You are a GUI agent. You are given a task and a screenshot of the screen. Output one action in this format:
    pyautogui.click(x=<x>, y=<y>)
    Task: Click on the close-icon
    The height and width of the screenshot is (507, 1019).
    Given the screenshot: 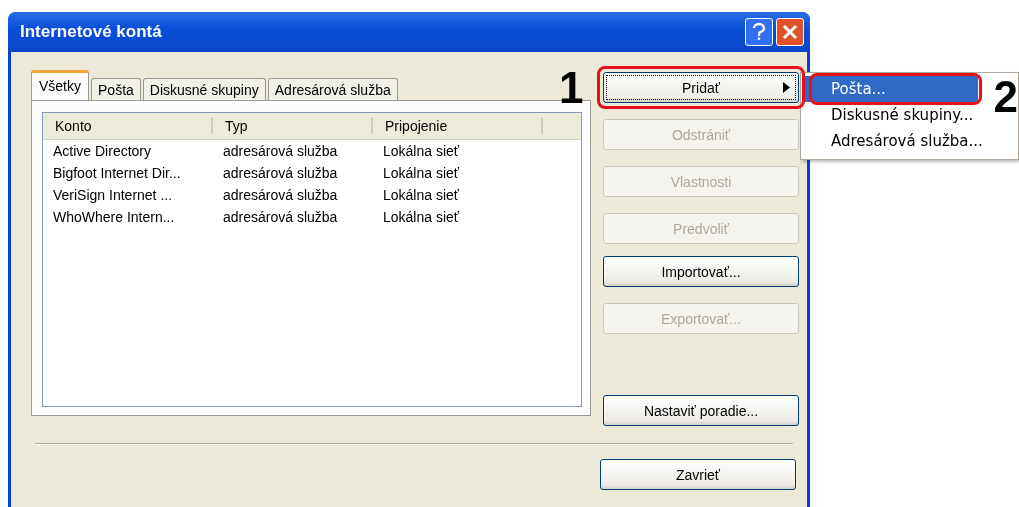 What is the action you would take?
    pyautogui.click(x=790, y=32)
    